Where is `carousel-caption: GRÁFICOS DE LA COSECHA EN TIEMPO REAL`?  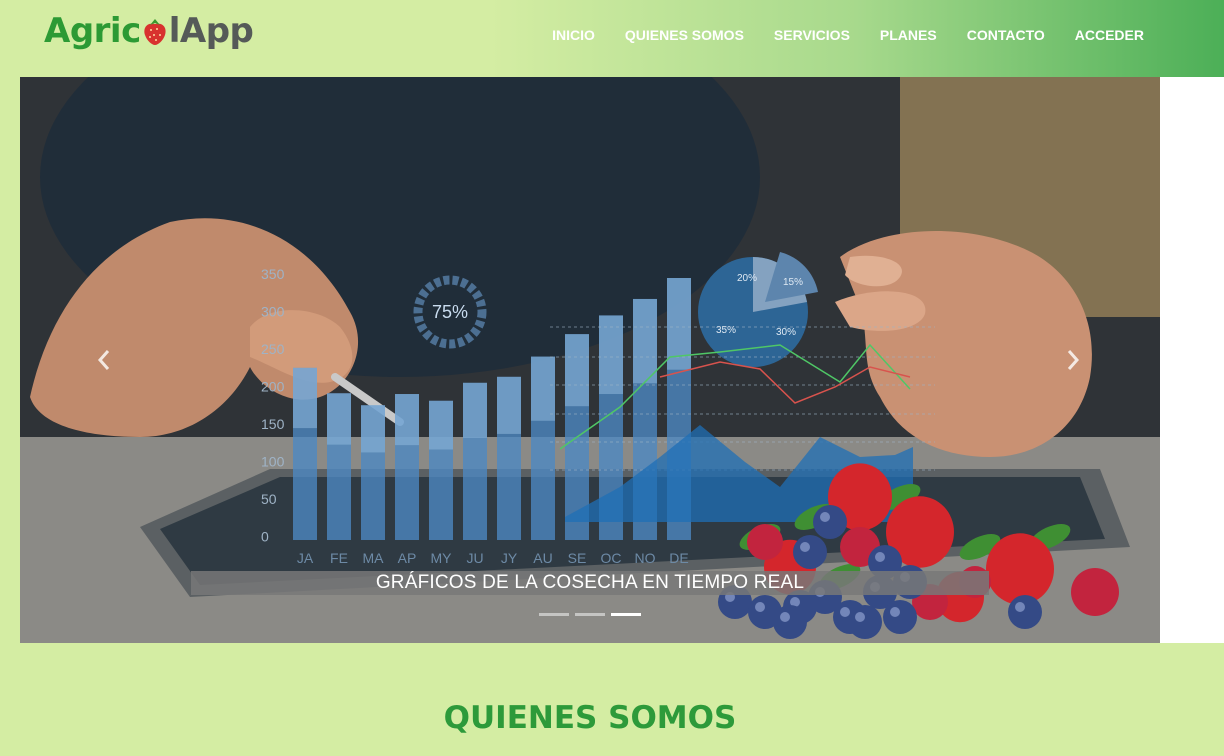
carousel-caption: GRÁFICOS DE LA COSECHA EN TIEMPO REAL is located at coordinates (590, 583).